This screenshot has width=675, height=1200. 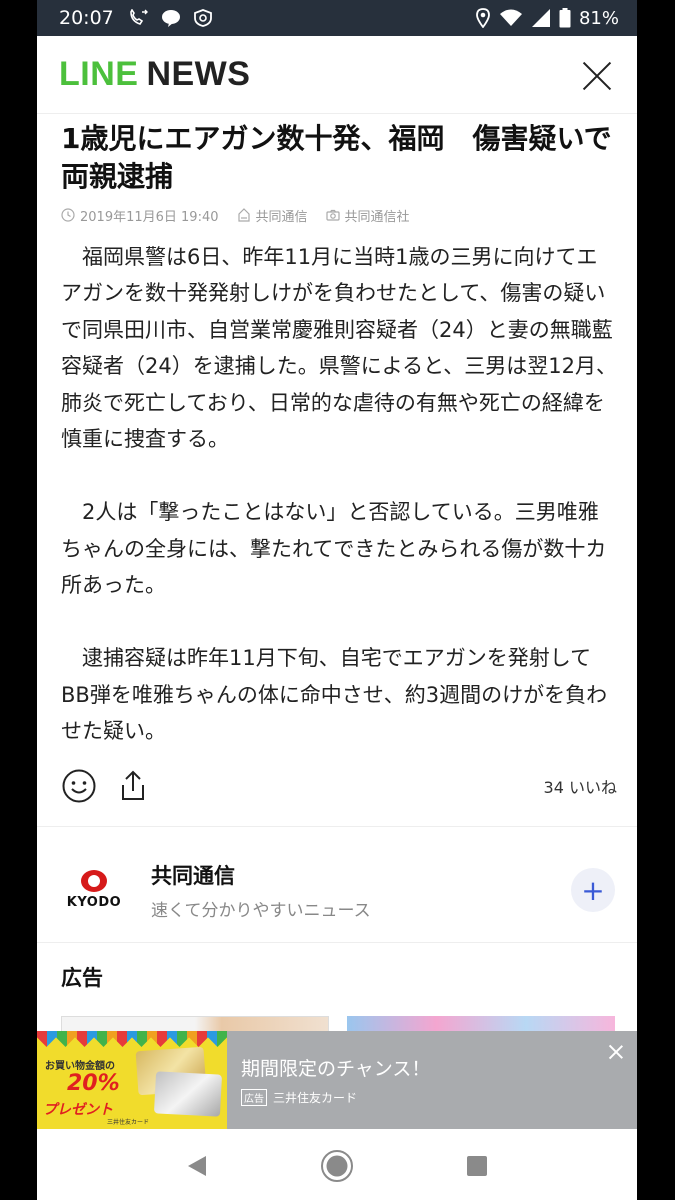 I want to click on battery-percent: 81%, so click(x=598, y=18).